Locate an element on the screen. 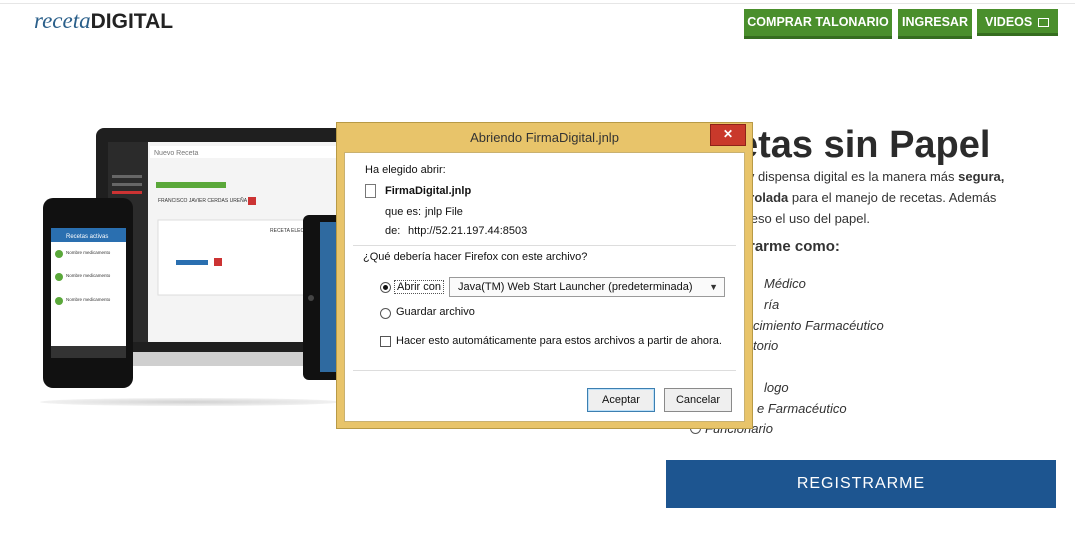 This screenshot has height=538, width=1075. from-value: http://52.21.197.44:8503 is located at coordinates (468, 231).